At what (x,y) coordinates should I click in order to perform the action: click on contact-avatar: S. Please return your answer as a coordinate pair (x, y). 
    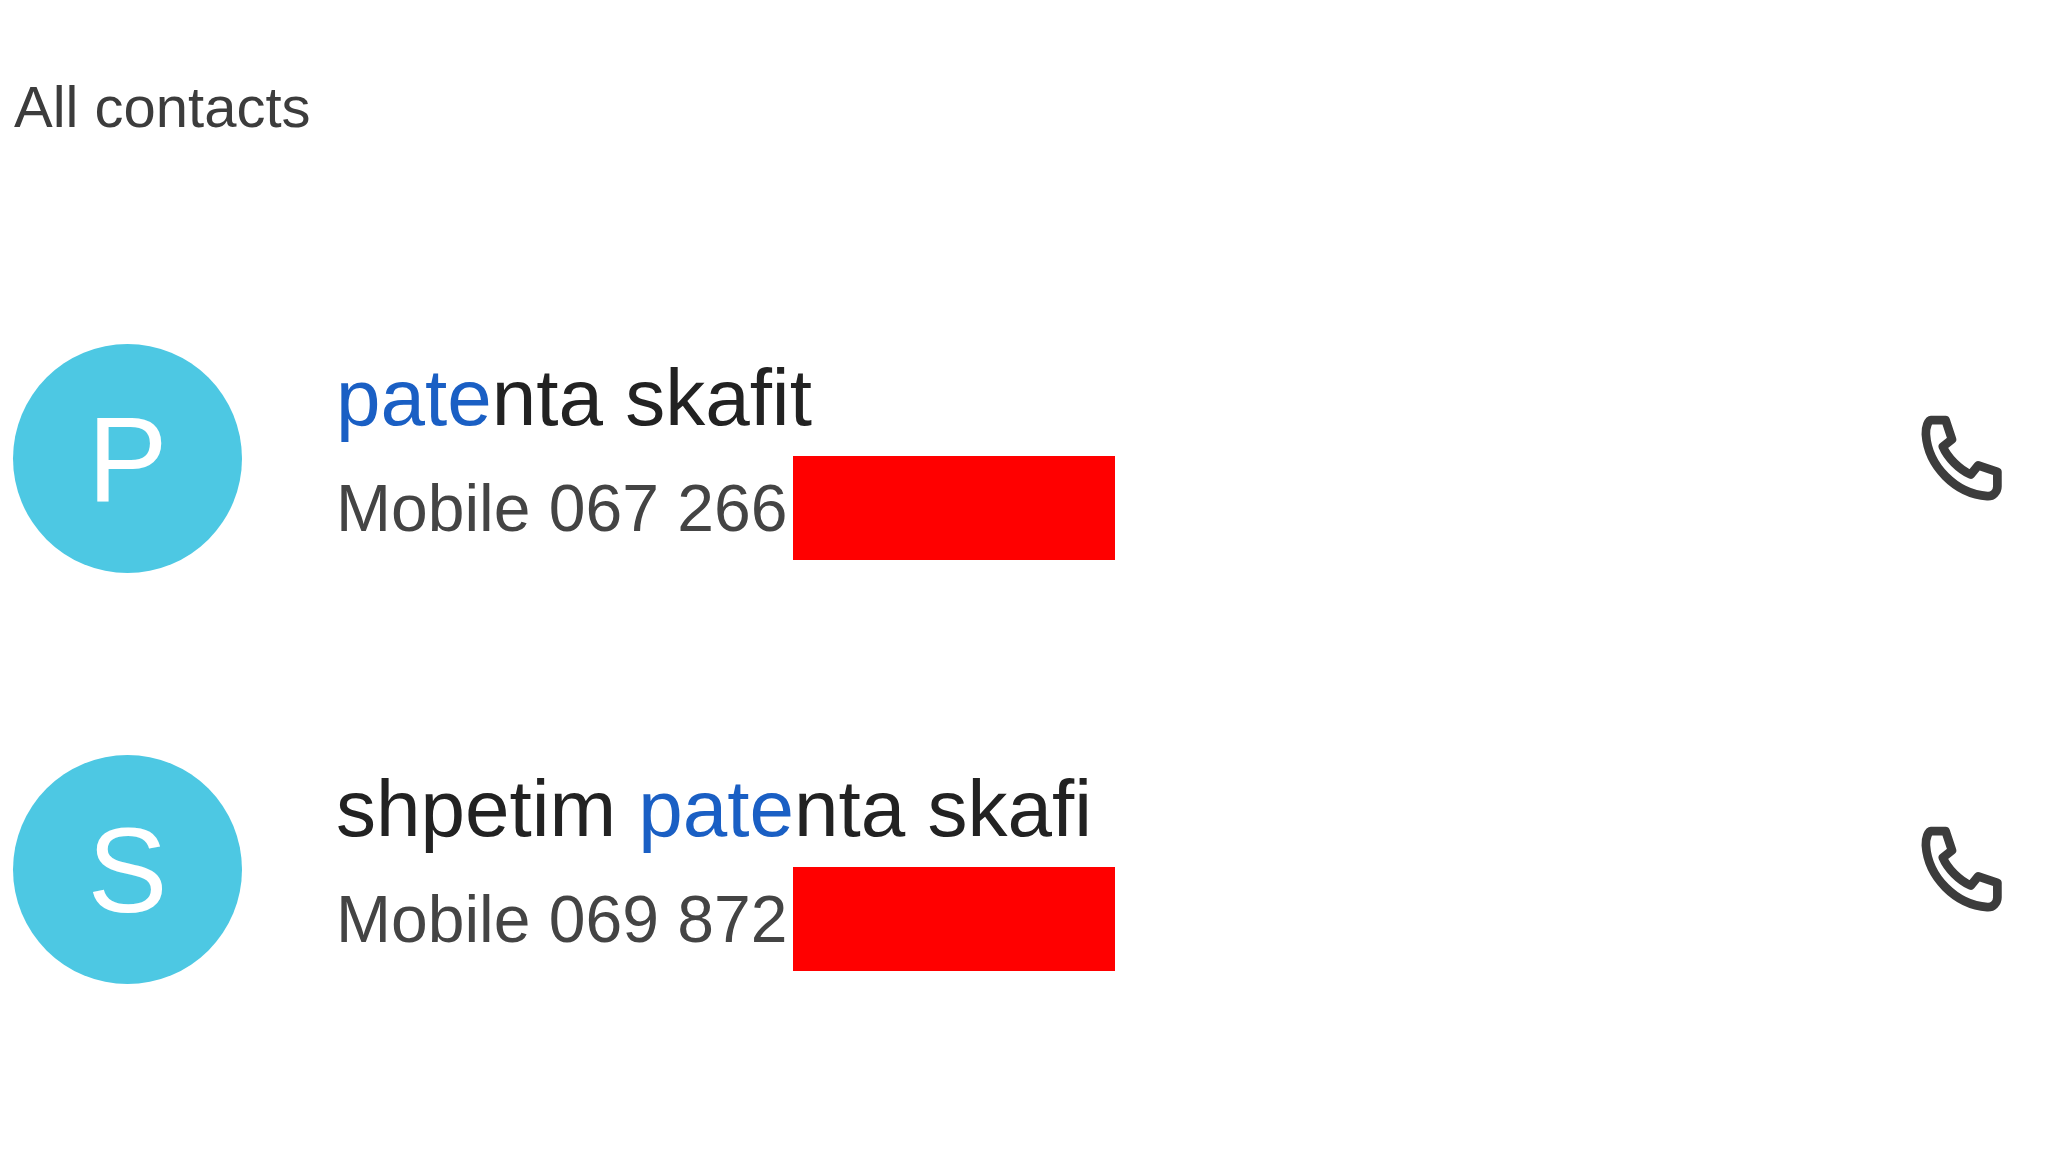
    Looking at the image, I should click on (127, 869).